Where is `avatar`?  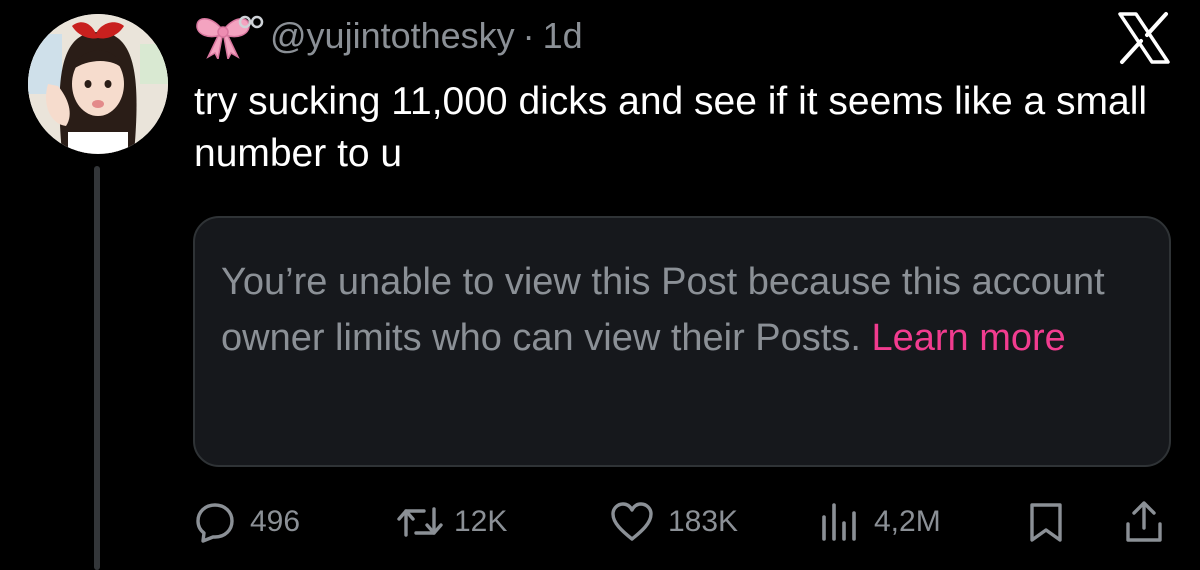
avatar is located at coordinates (98, 84).